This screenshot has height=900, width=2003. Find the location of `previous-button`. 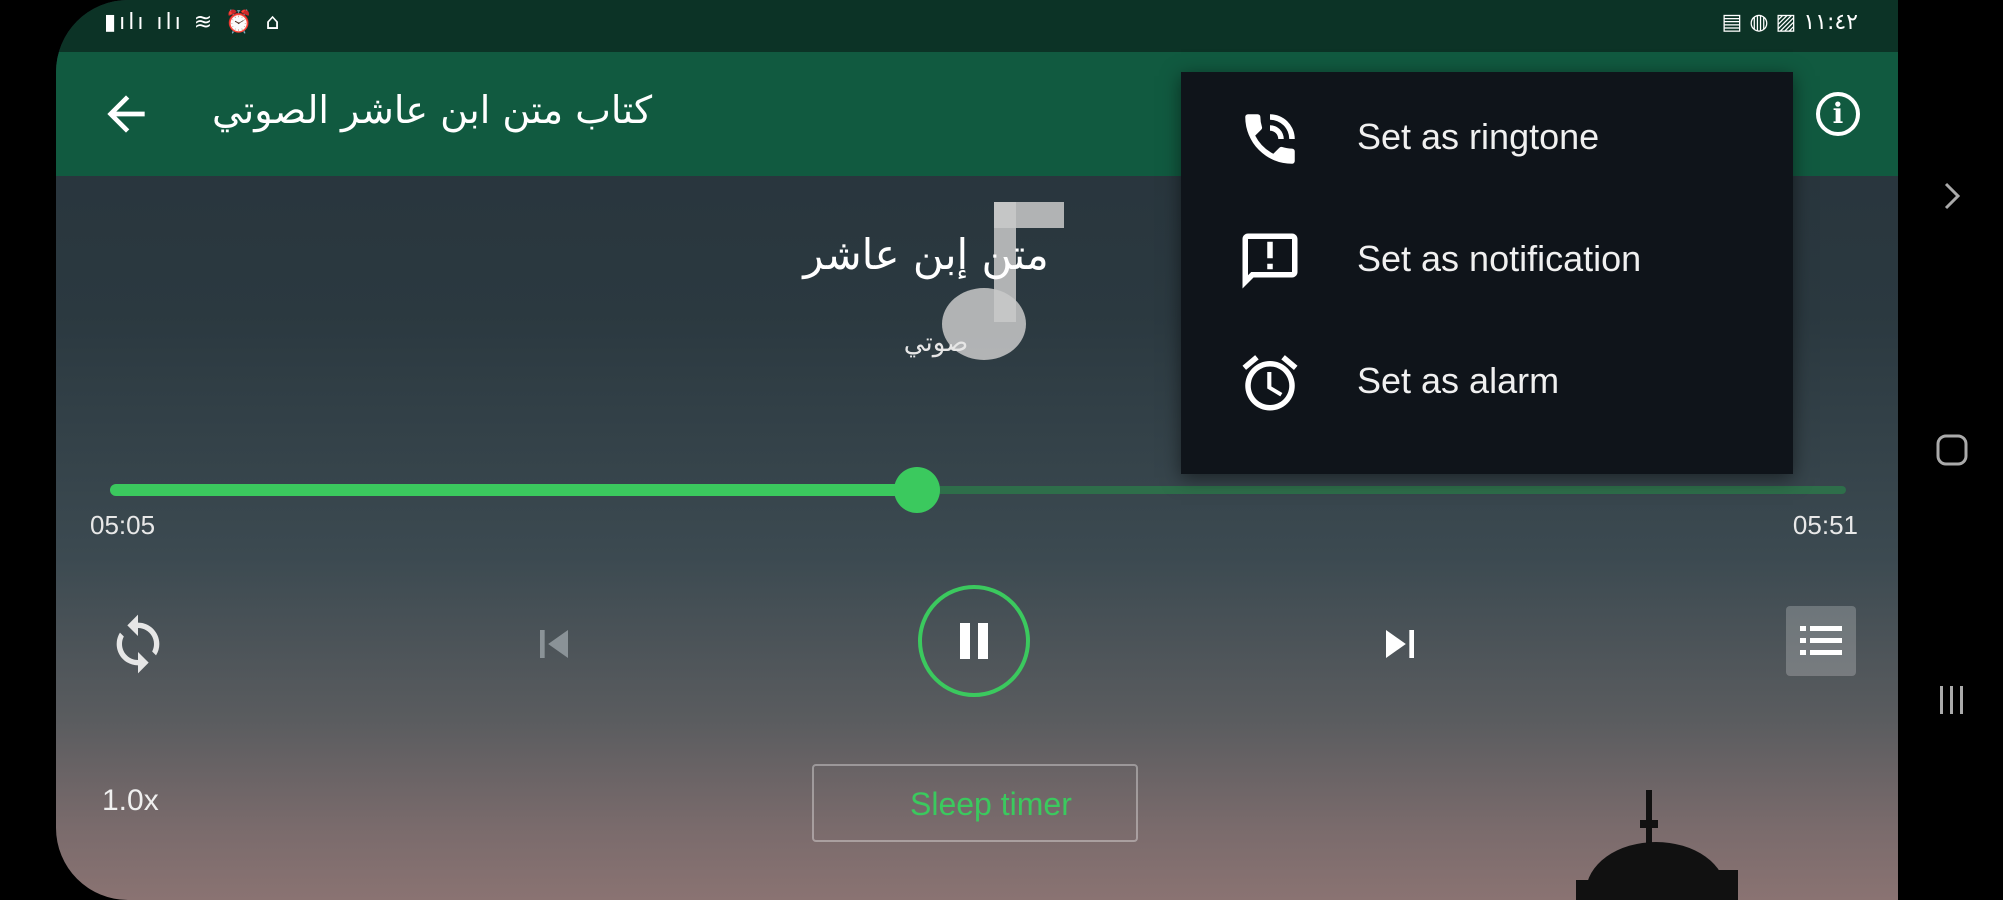

previous-button is located at coordinates (554, 644).